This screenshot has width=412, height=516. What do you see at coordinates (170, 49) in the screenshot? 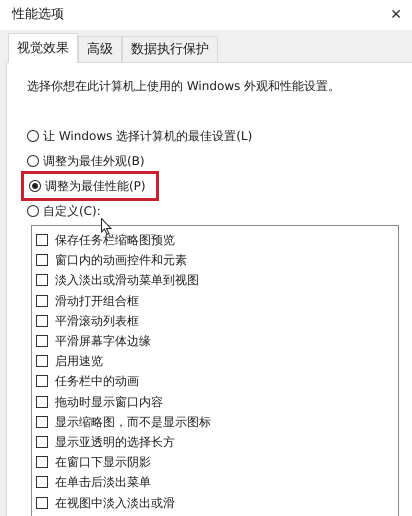
I see `tab: 数据执行保护` at bounding box center [170, 49].